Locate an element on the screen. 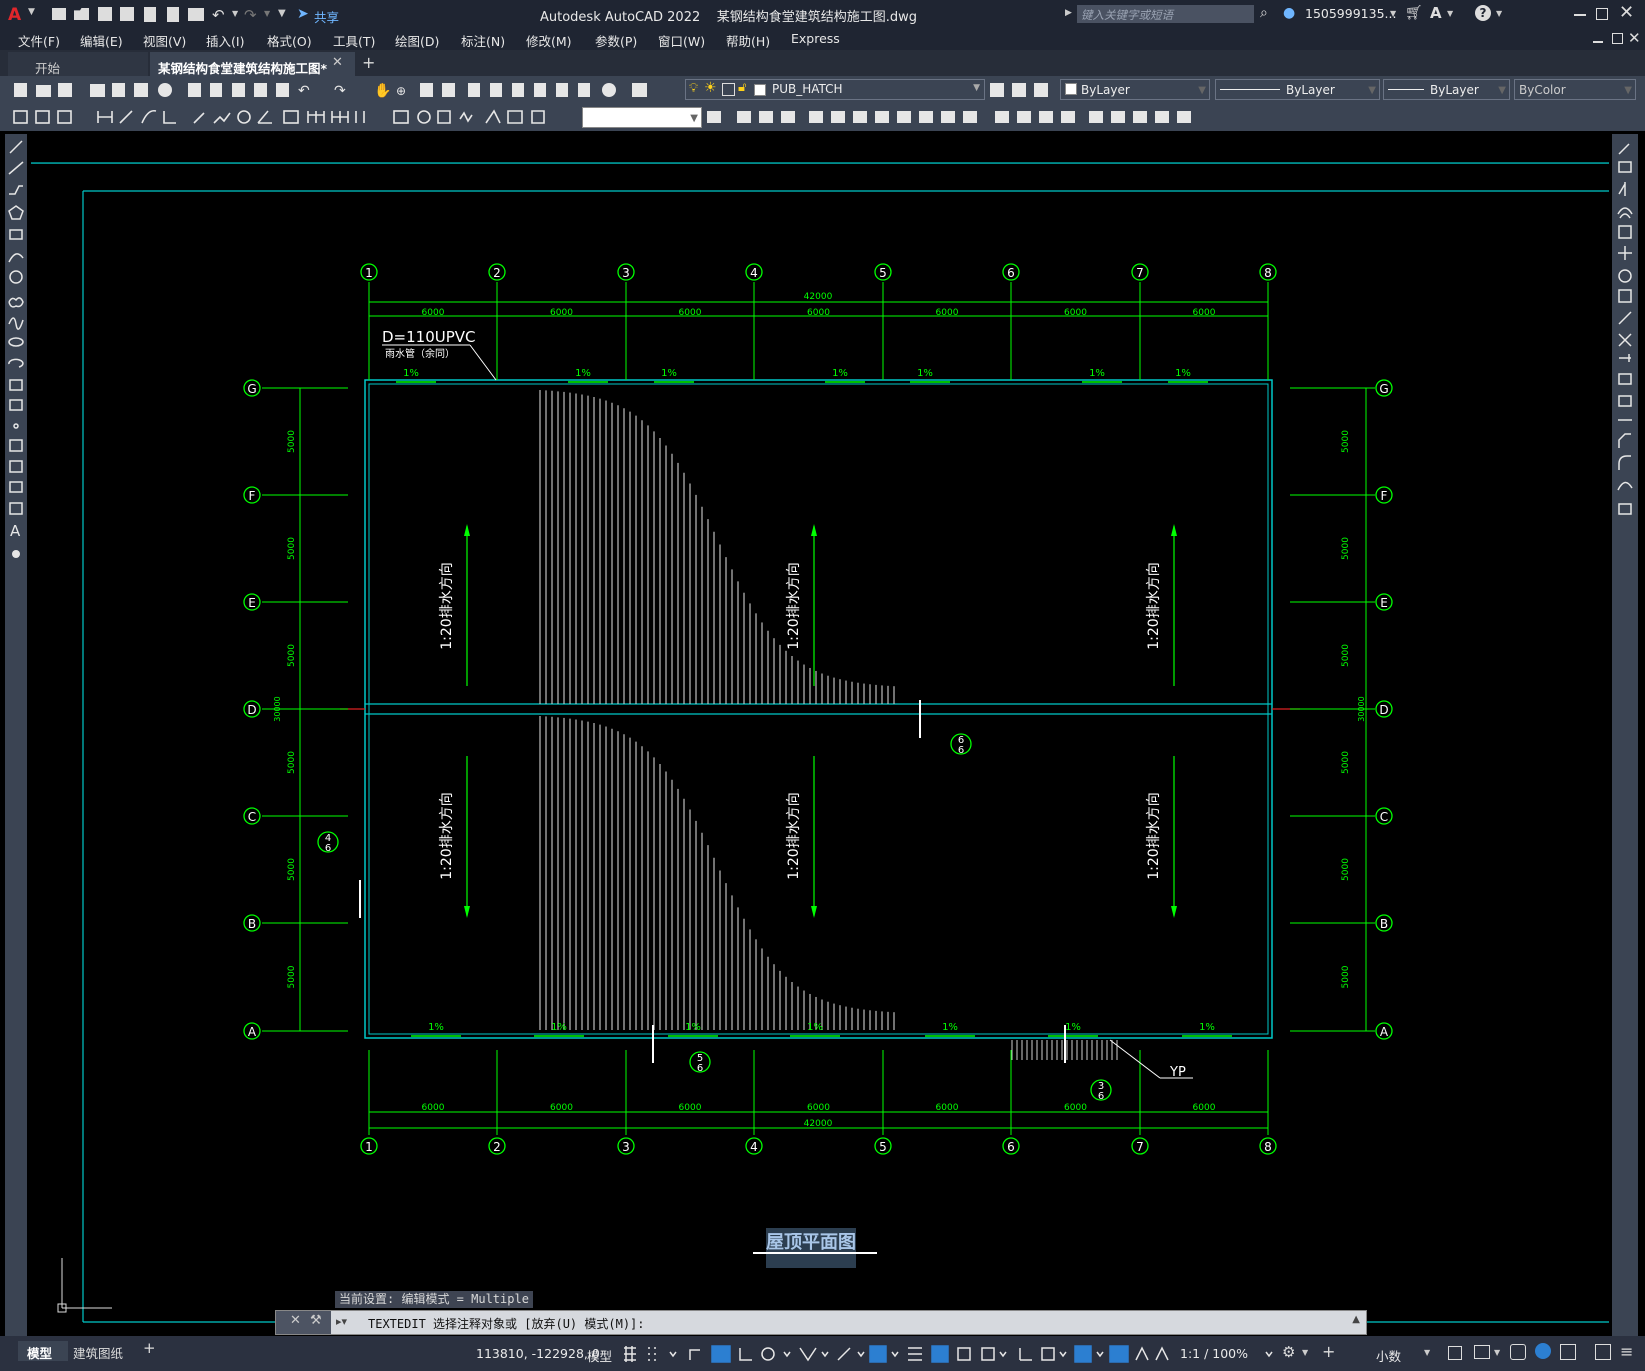  lineweight-icon is located at coordinates (915, 1354).